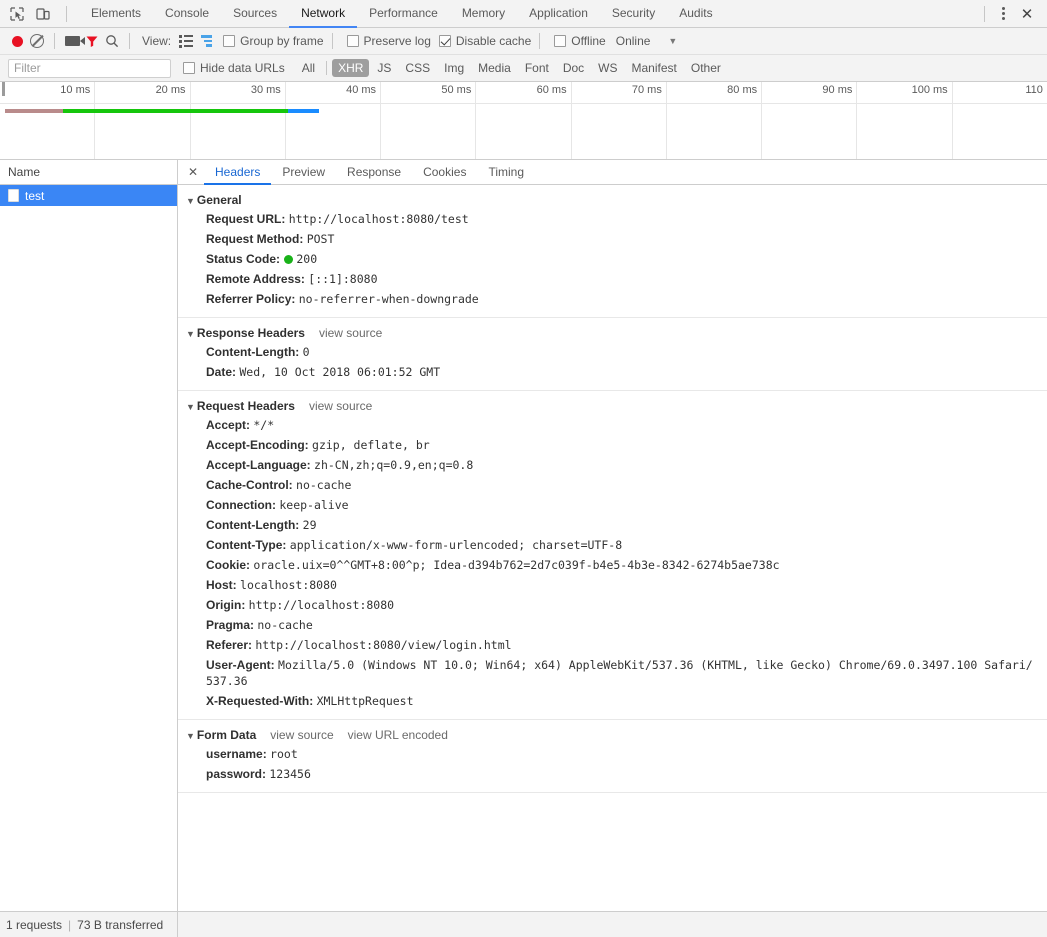 This screenshot has width=1047, height=937. What do you see at coordinates (612, 406) in the screenshot?
I see `section-request-headers-header: ▼ Request Headers view source` at bounding box center [612, 406].